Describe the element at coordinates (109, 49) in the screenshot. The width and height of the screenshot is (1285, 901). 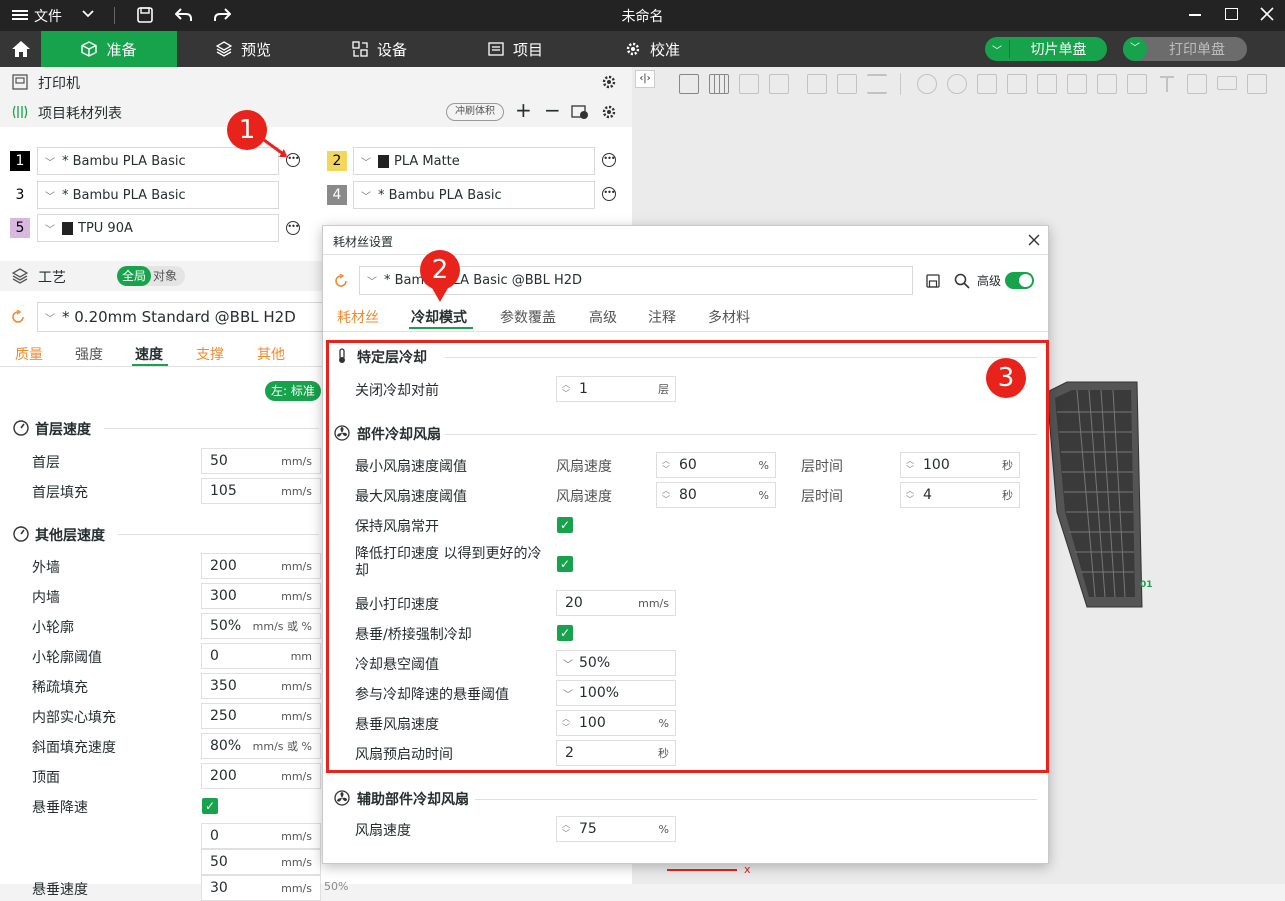
I see `tab-prepare: 准备` at that location.